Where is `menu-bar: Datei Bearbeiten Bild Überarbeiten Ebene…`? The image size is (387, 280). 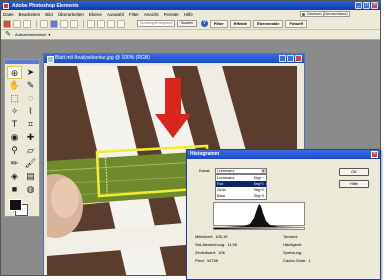
menu-bar: Datei Bearbeiten Bild Überarbeiten Ebene… is located at coordinates (190, 14).